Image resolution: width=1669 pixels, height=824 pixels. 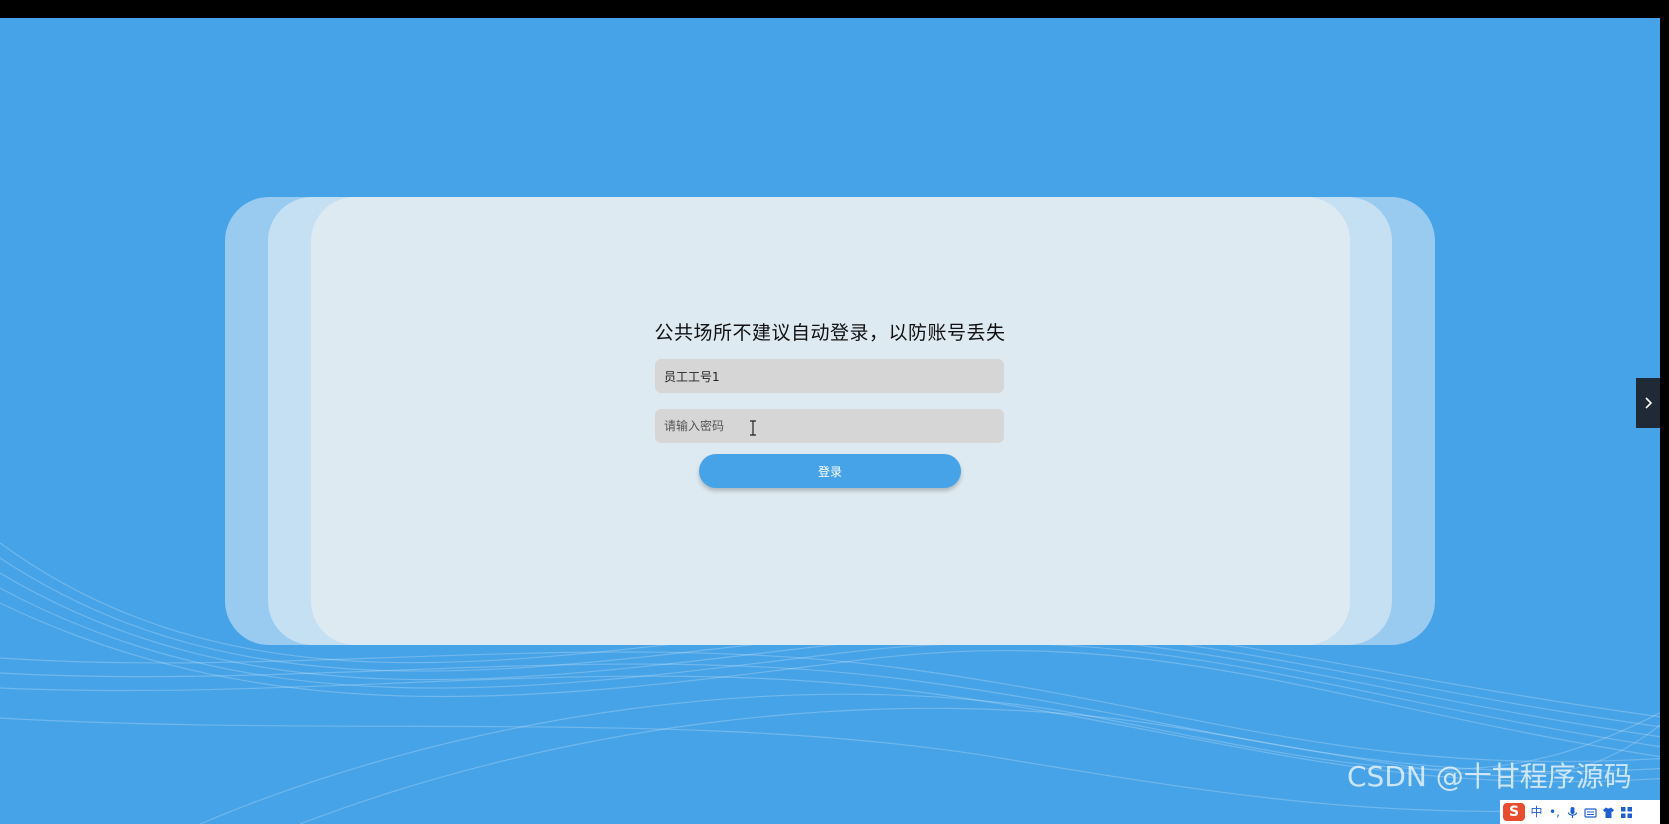 I want to click on login-title: 公共场所不建议自动登录，以防账号丢失, so click(x=830, y=333).